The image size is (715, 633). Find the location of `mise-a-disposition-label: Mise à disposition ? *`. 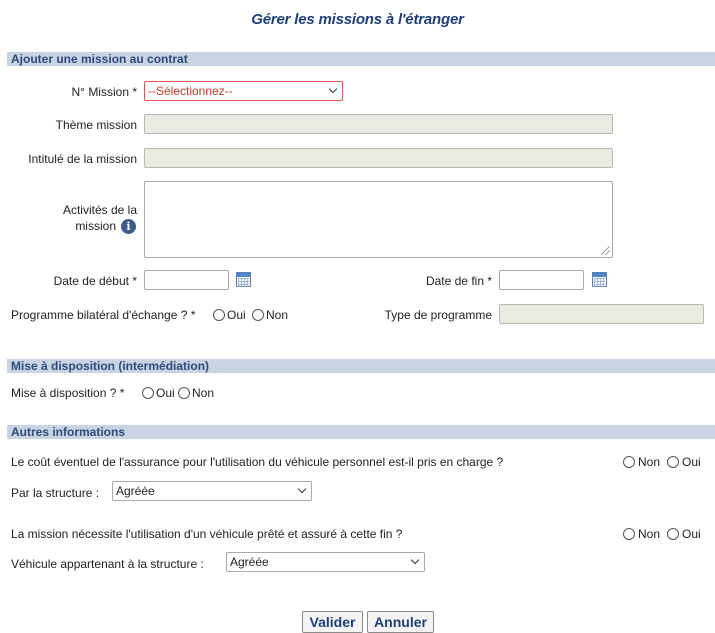

mise-a-disposition-label: Mise à disposition ? * is located at coordinates (68, 393).